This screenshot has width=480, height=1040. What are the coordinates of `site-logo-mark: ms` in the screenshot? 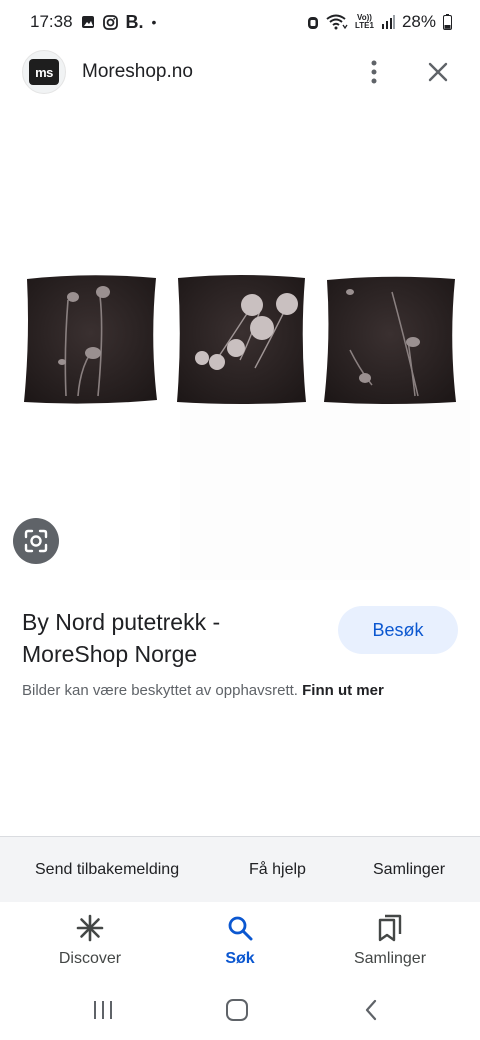 It's located at (44, 72).